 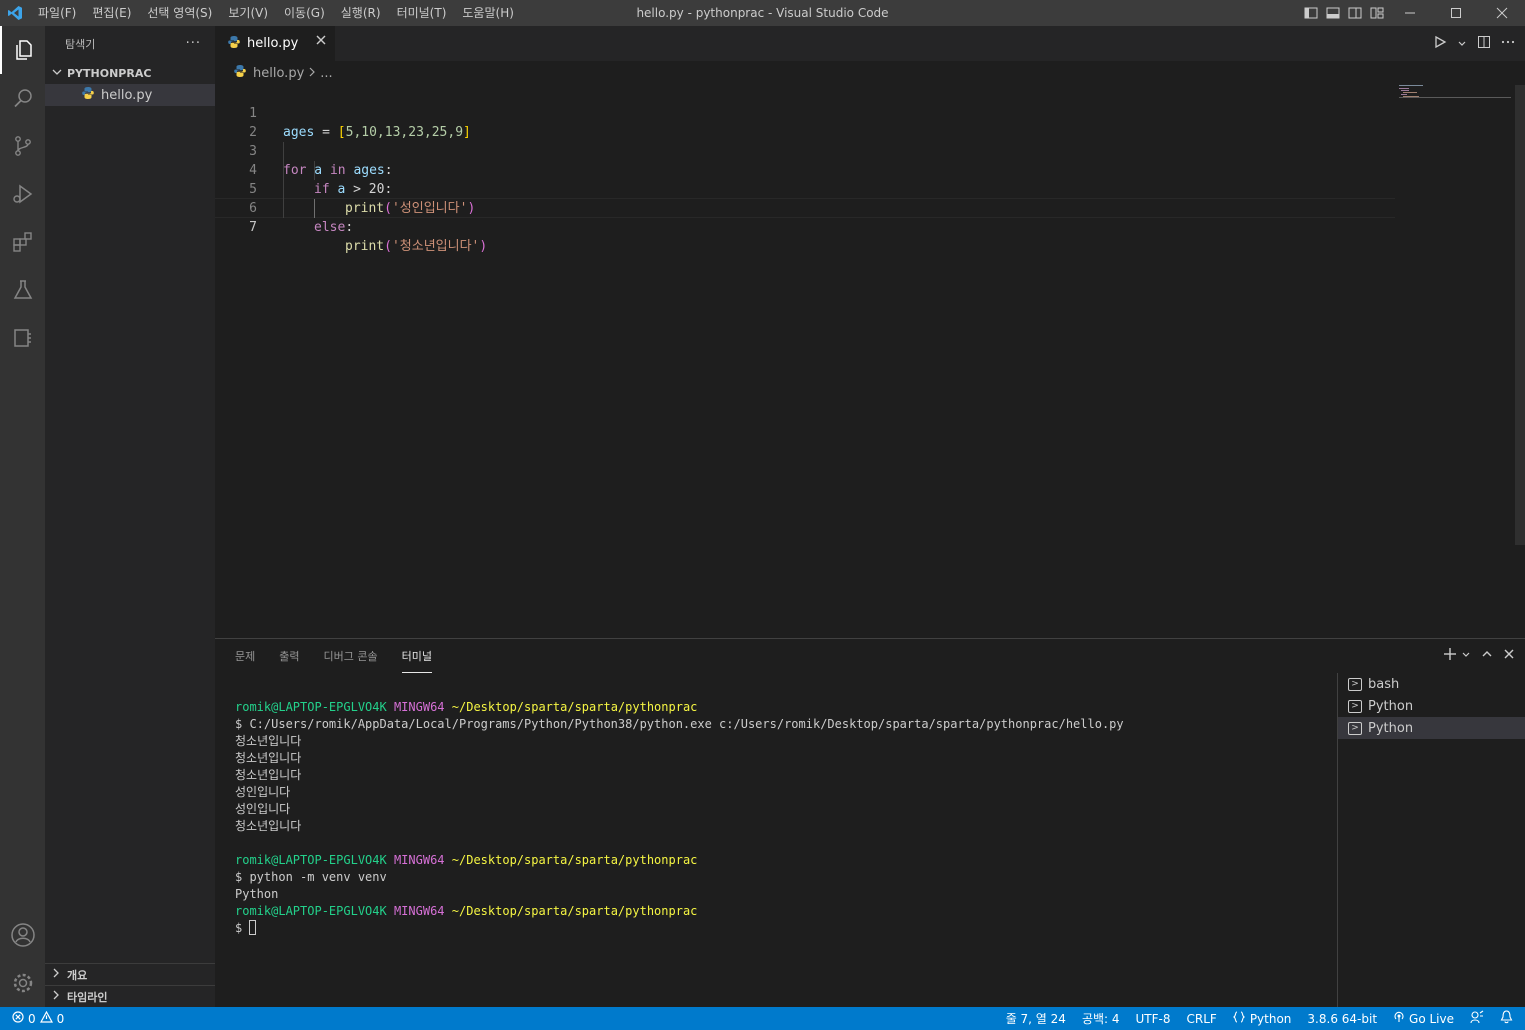 I want to click on outline-label: 개요, so click(x=77, y=975).